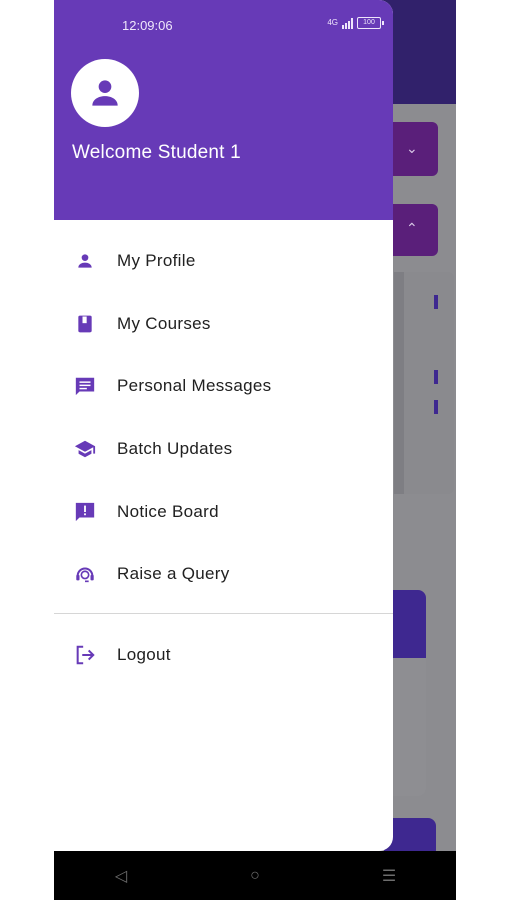  What do you see at coordinates (223, 324) in the screenshot?
I see `menu-item-my-courses: My Courses` at bounding box center [223, 324].